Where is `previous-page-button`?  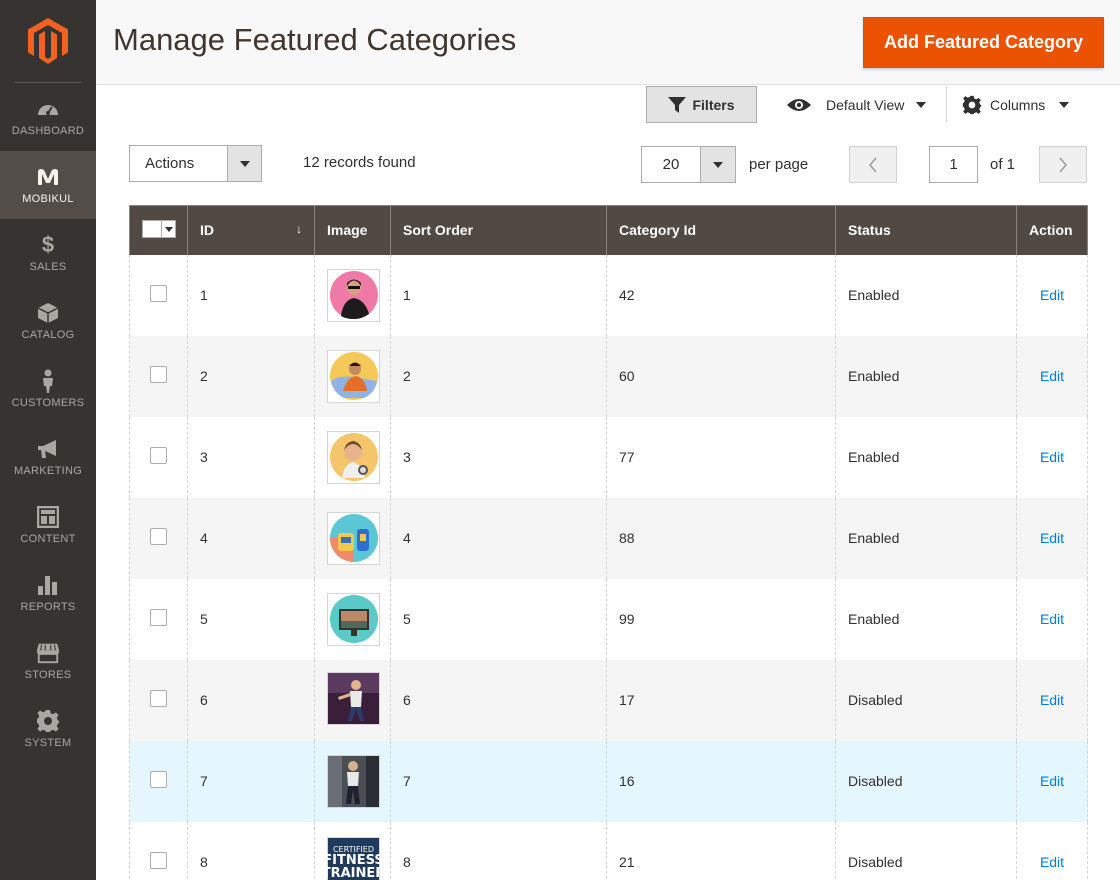 previous-page-button is located at coordinates (873, 164).